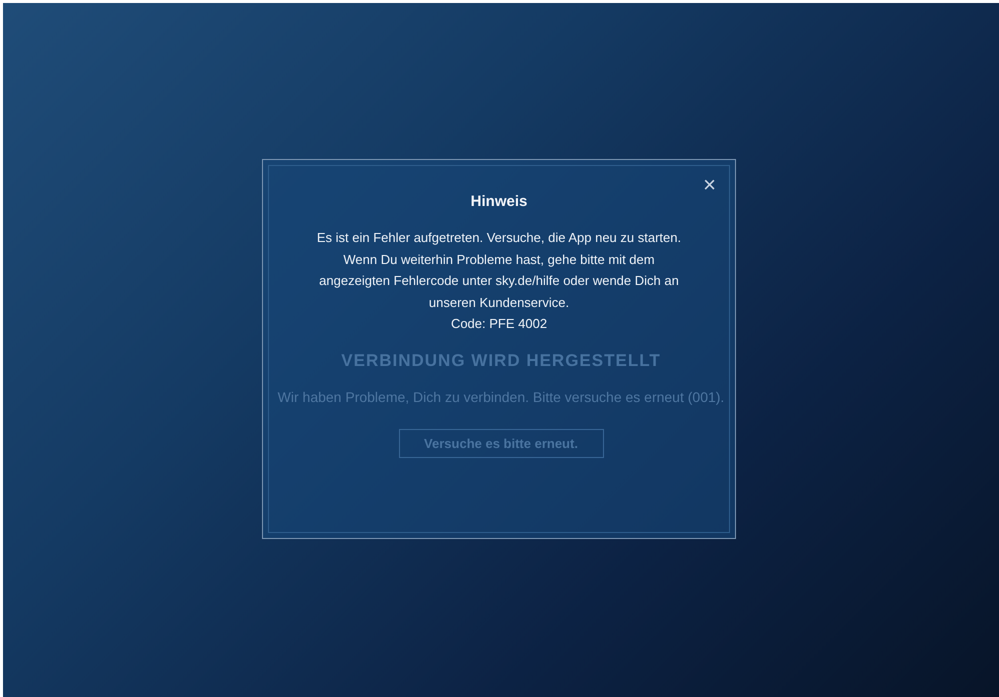 This screenshot has height=697, width=999. Describe the element at coordinates (501, 397) in the screenshot. I see `connection-message: Wir haben Probleme, Dich zu verbinden. Bitte versuche es erneut (001).` at that location.